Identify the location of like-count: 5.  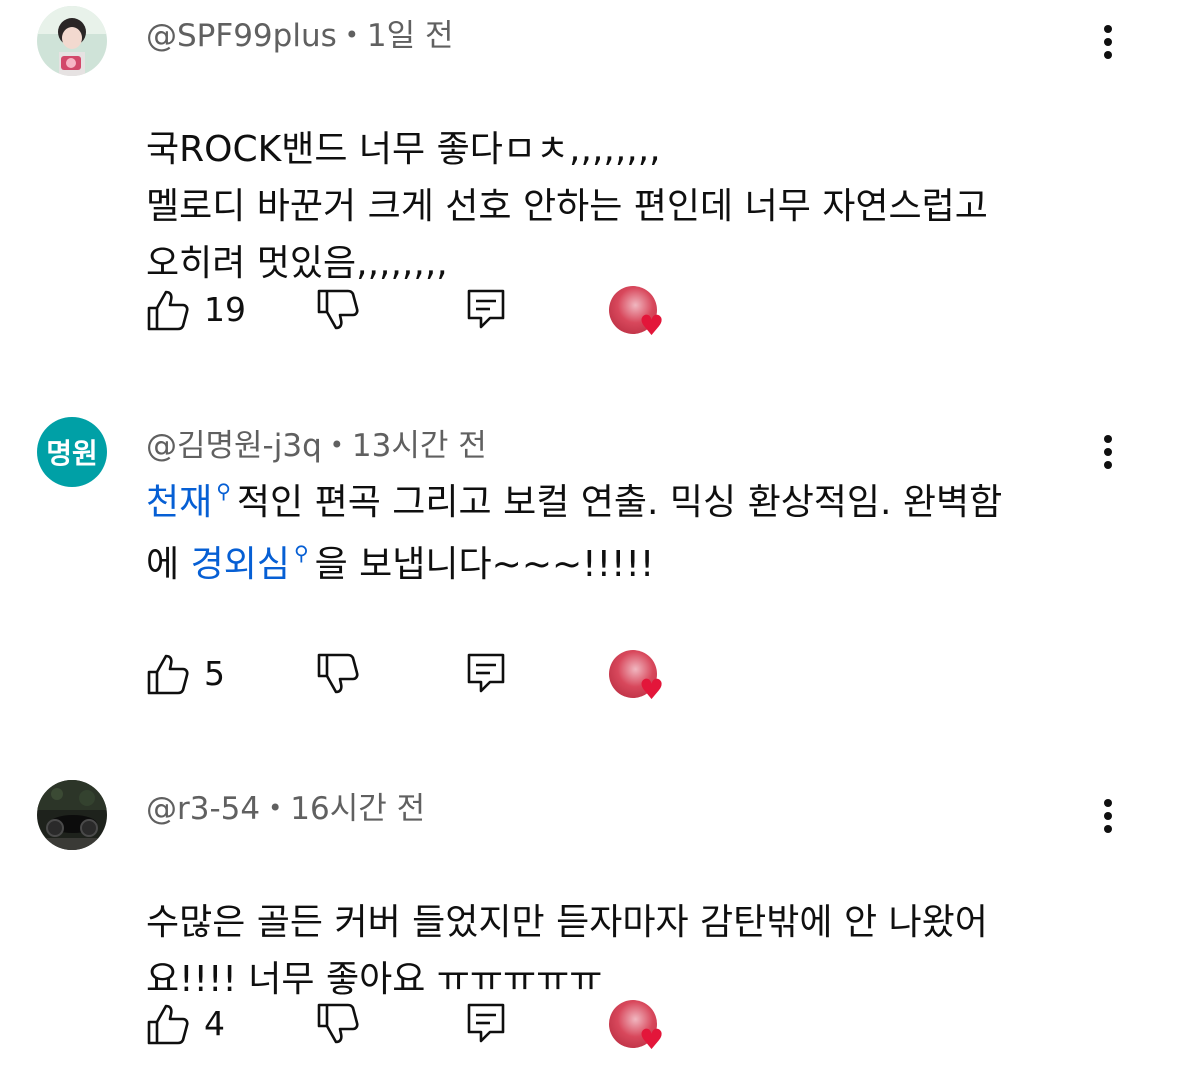
(214, 673).